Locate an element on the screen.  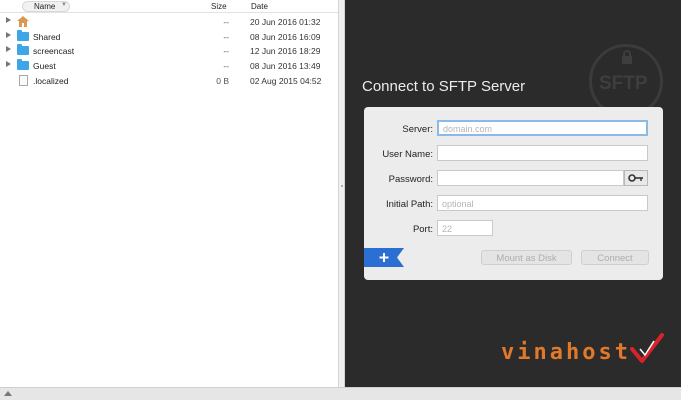
document-icon is located at coordinates (23, 80).